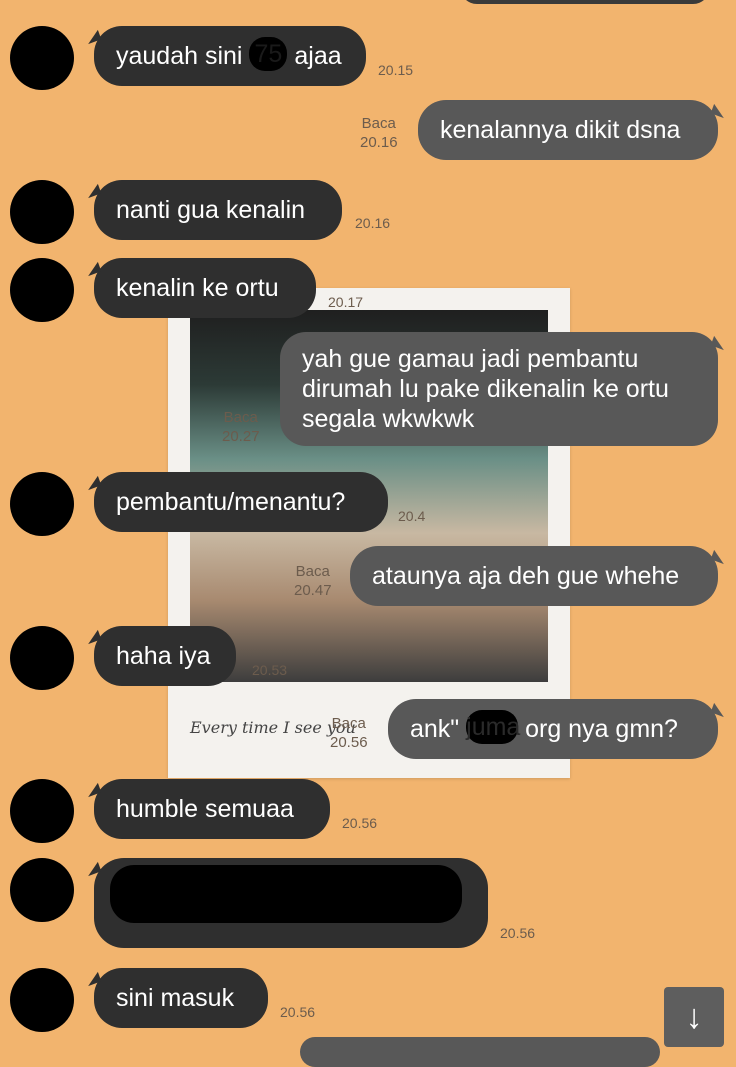  Describe the element at coordinates (231, 502) in the screenshot. I see `message-text: pembantu/menantu?` at that location.